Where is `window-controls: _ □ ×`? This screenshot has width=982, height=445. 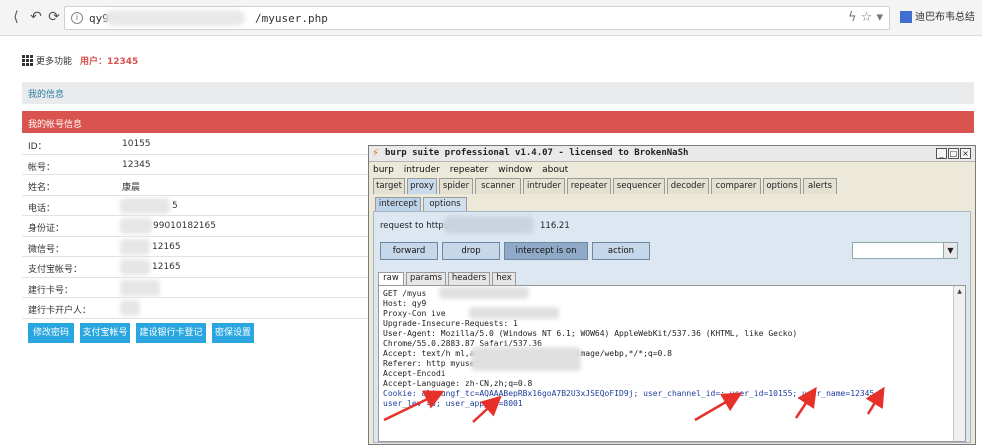
window-controls: _ □ × is located at coordinates (953, 153).